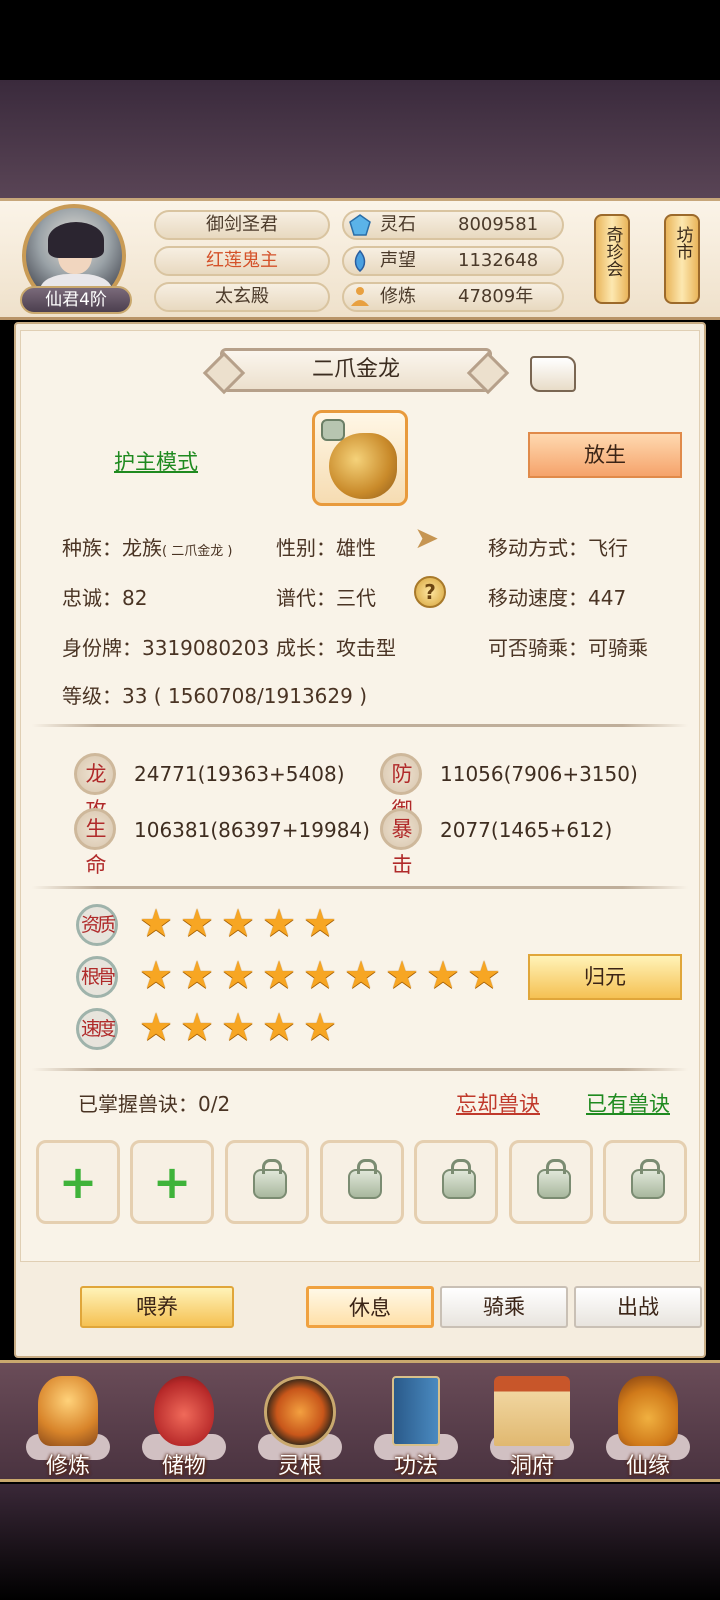 The height and width of the screenshot is (1600, 720). I want to click on pavilion-icon, so click(532, 1411).